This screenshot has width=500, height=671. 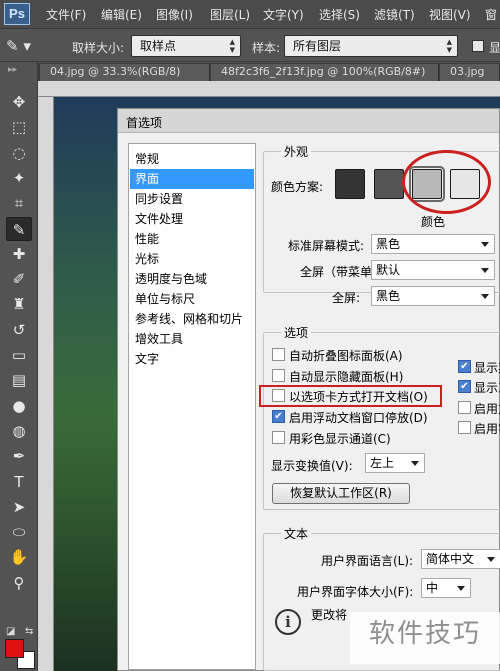 What do you see at coordinates (491, 14) in the screenshot?
I see `menu-window: 窗` at bounding box center [491, 14].